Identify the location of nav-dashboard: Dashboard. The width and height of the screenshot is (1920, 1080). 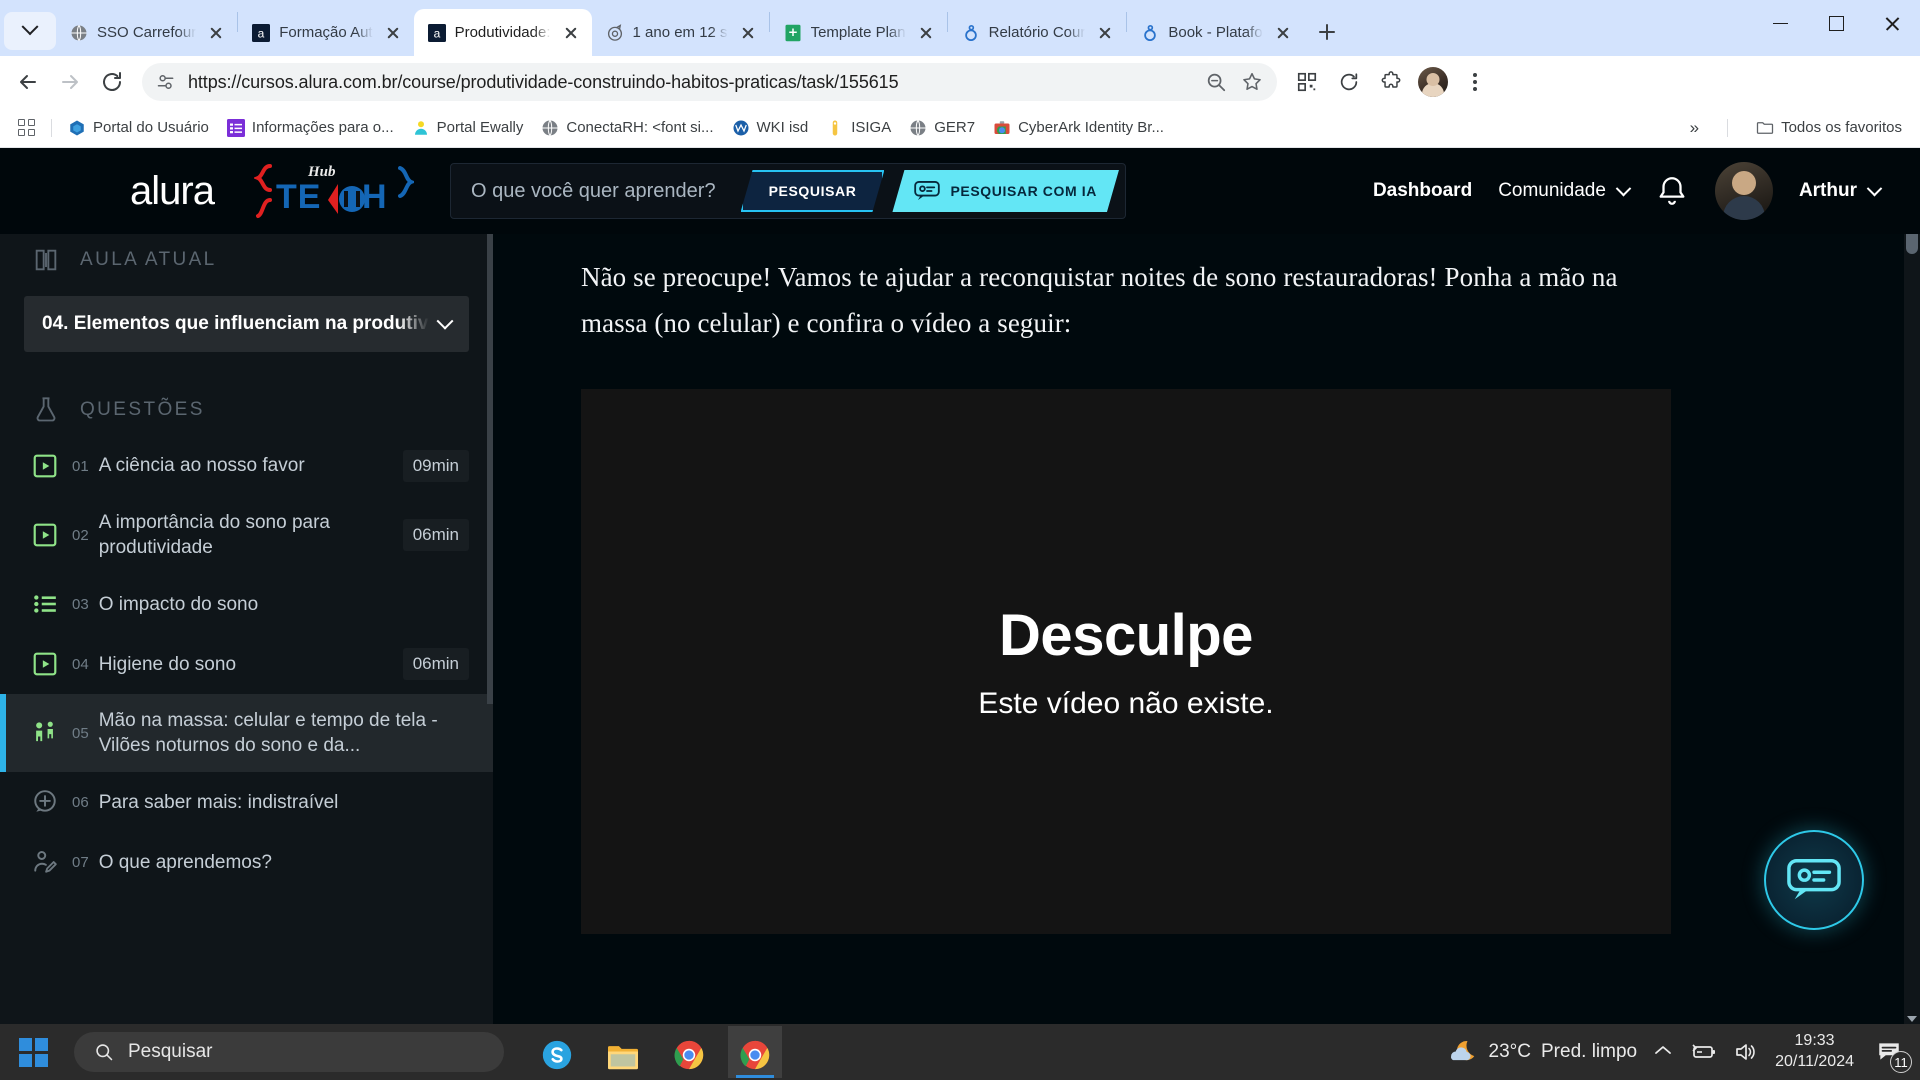
(1422, 191).